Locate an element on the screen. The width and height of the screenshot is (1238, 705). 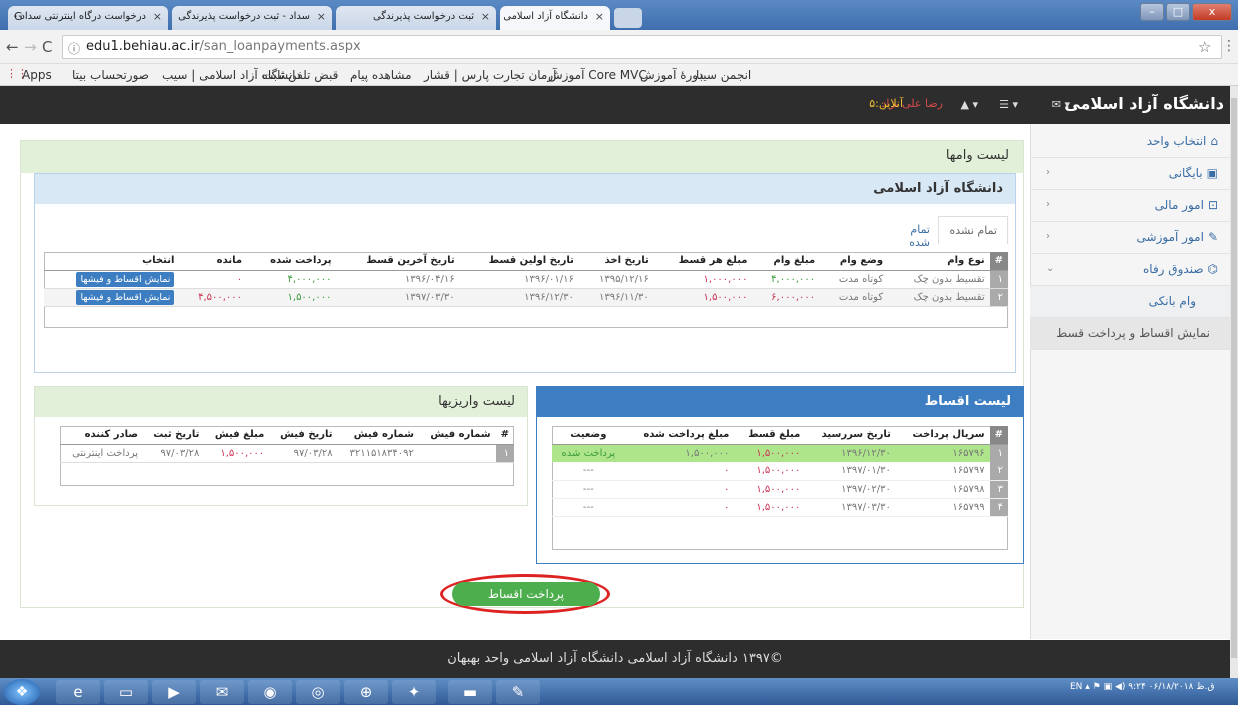
url-text: edu1.behiau.ac.ir/san_loanpayments.aspx is located at coordinates (223, 46).